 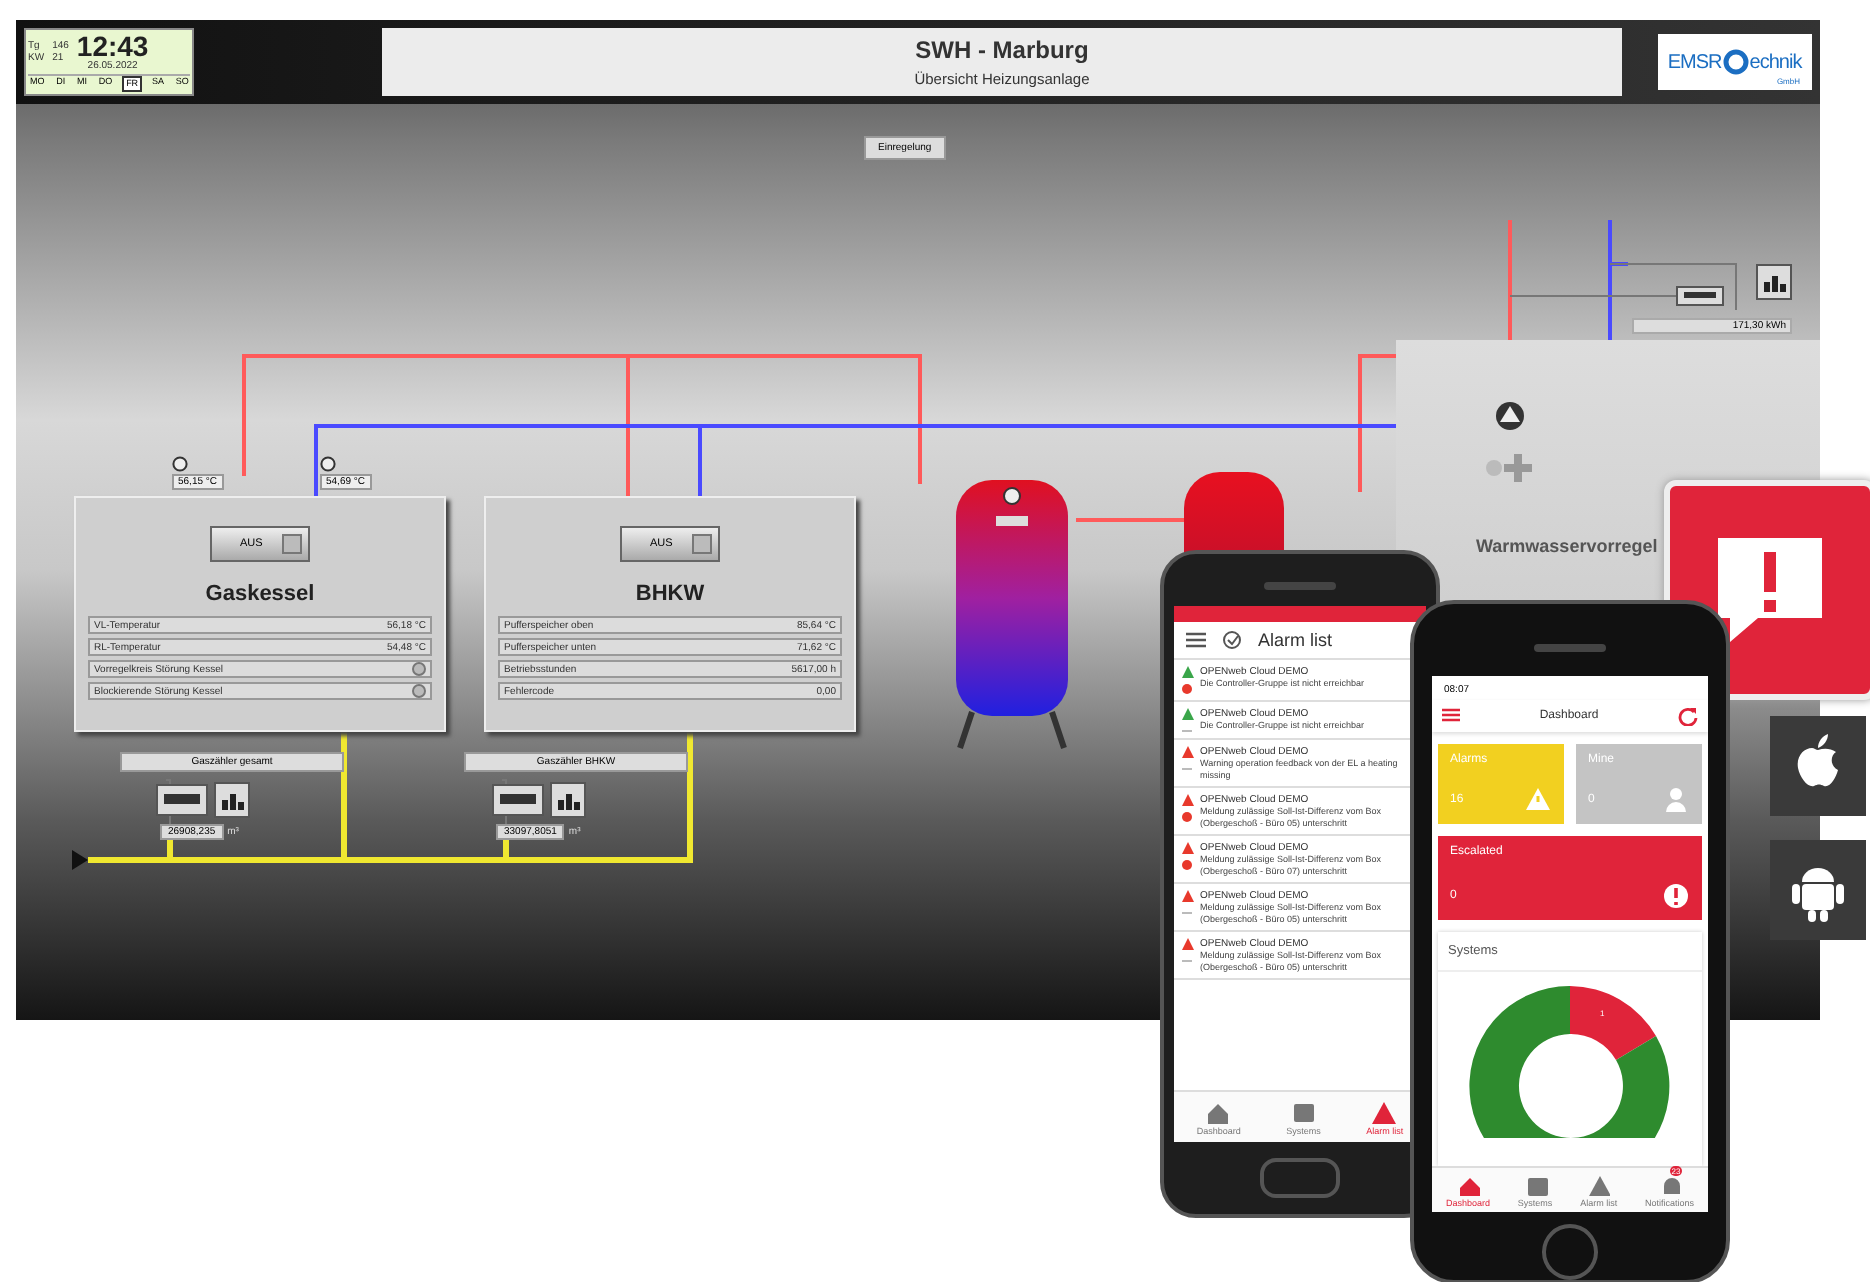 I want to click on screen-title: Alarm list, so click(x=1295, y=640).